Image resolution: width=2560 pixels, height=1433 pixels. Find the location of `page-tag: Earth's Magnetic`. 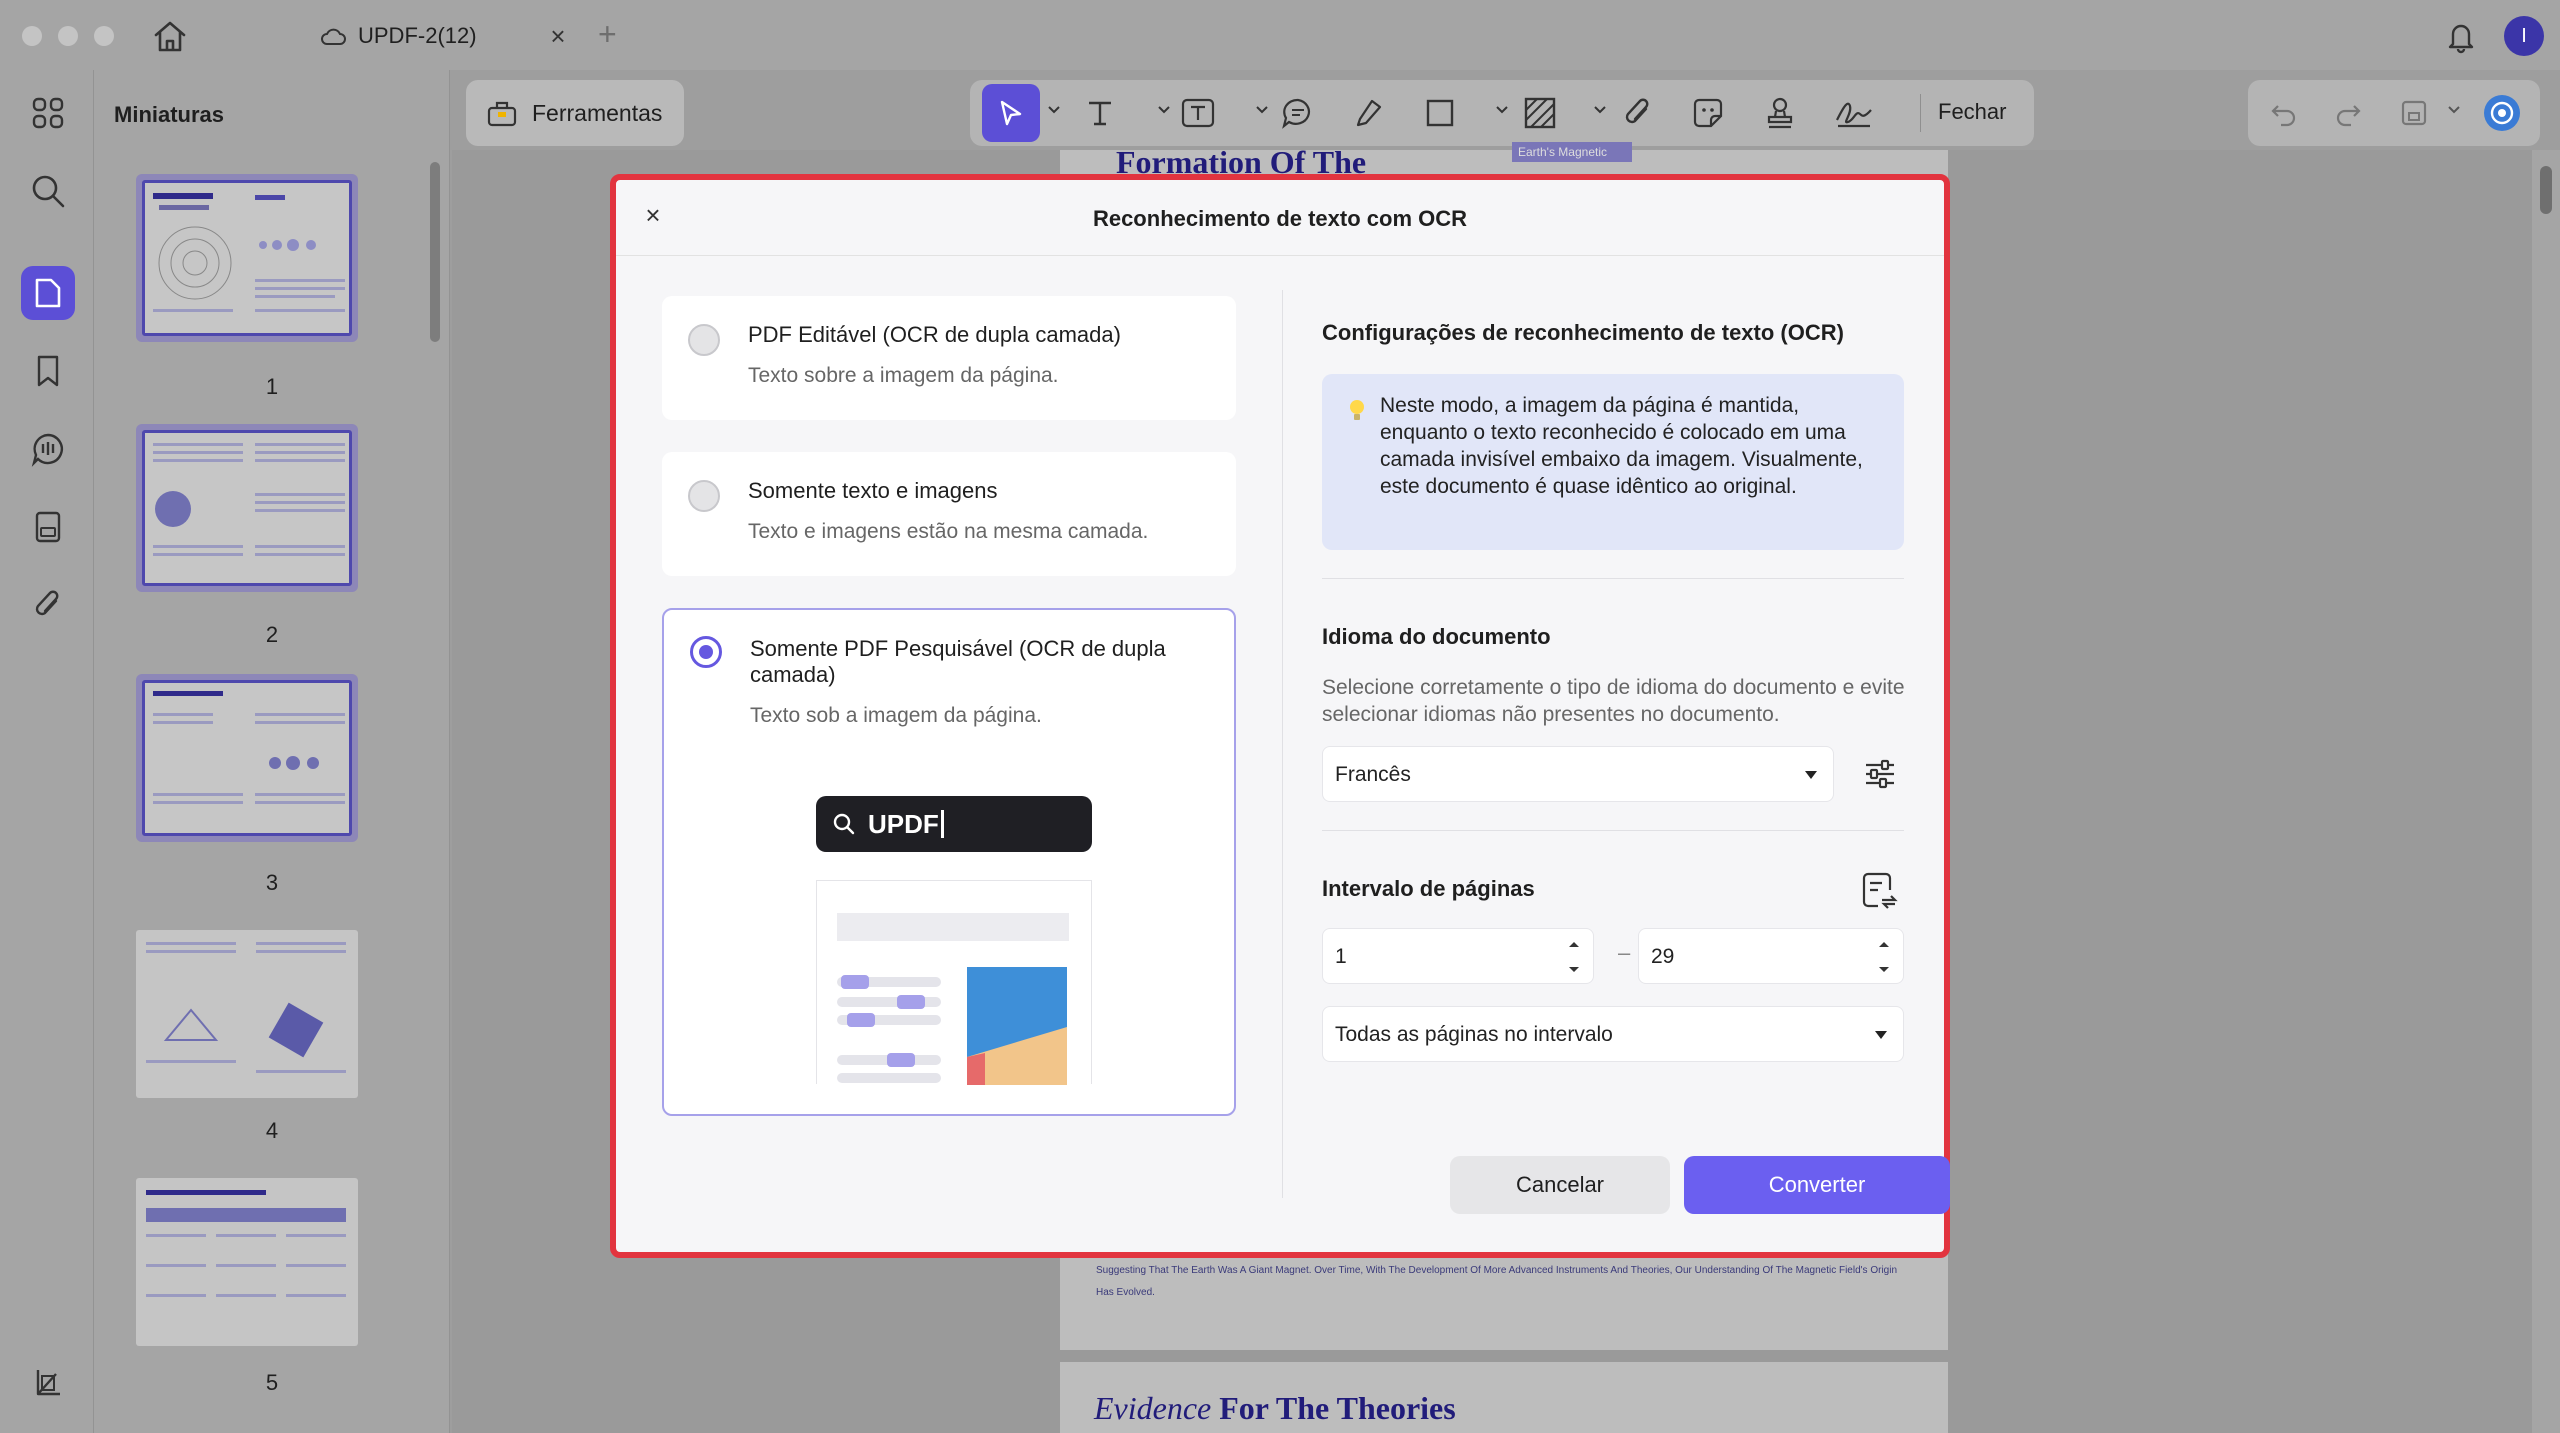

page-tag: Earth's Magnetic is located at coordinates (1572, 152).